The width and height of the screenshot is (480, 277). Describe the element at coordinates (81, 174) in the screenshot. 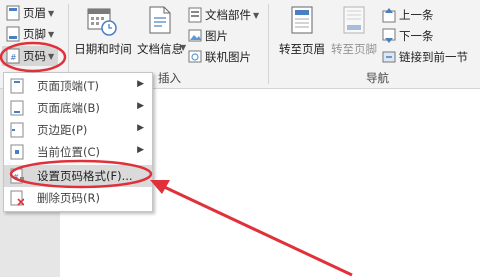

I see `highlight-circle-format-item` at that location.